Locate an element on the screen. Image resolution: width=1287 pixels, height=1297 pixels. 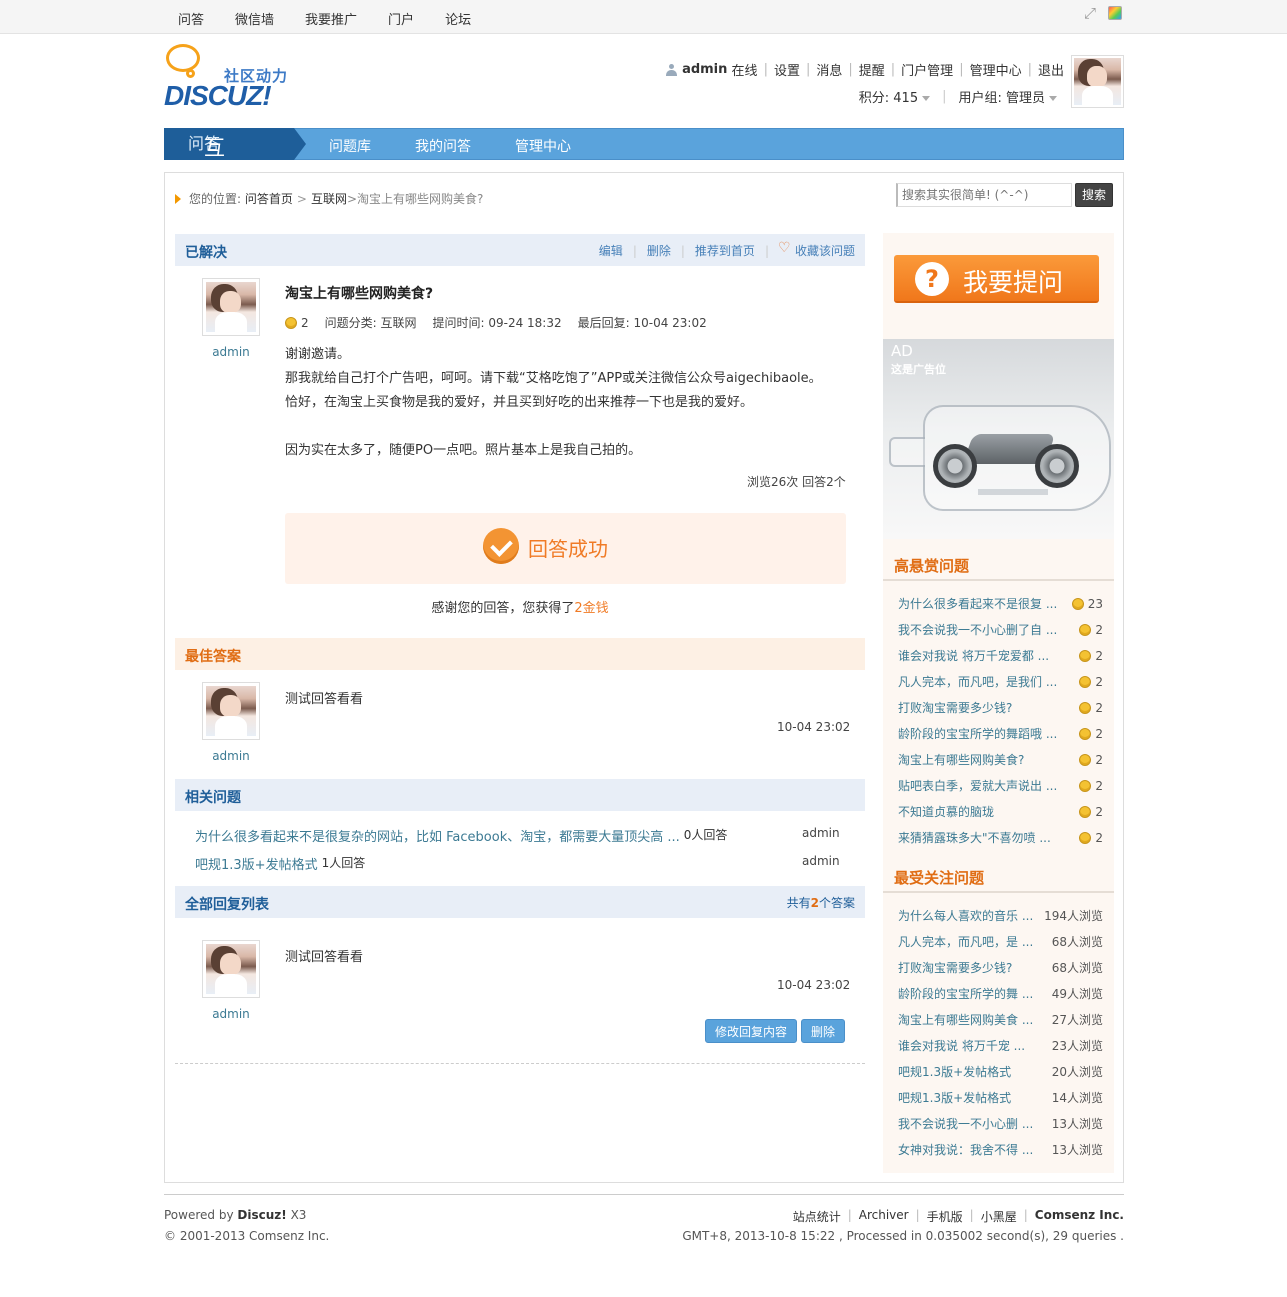
reply-author: admin is located at coordinates (231, 1014).